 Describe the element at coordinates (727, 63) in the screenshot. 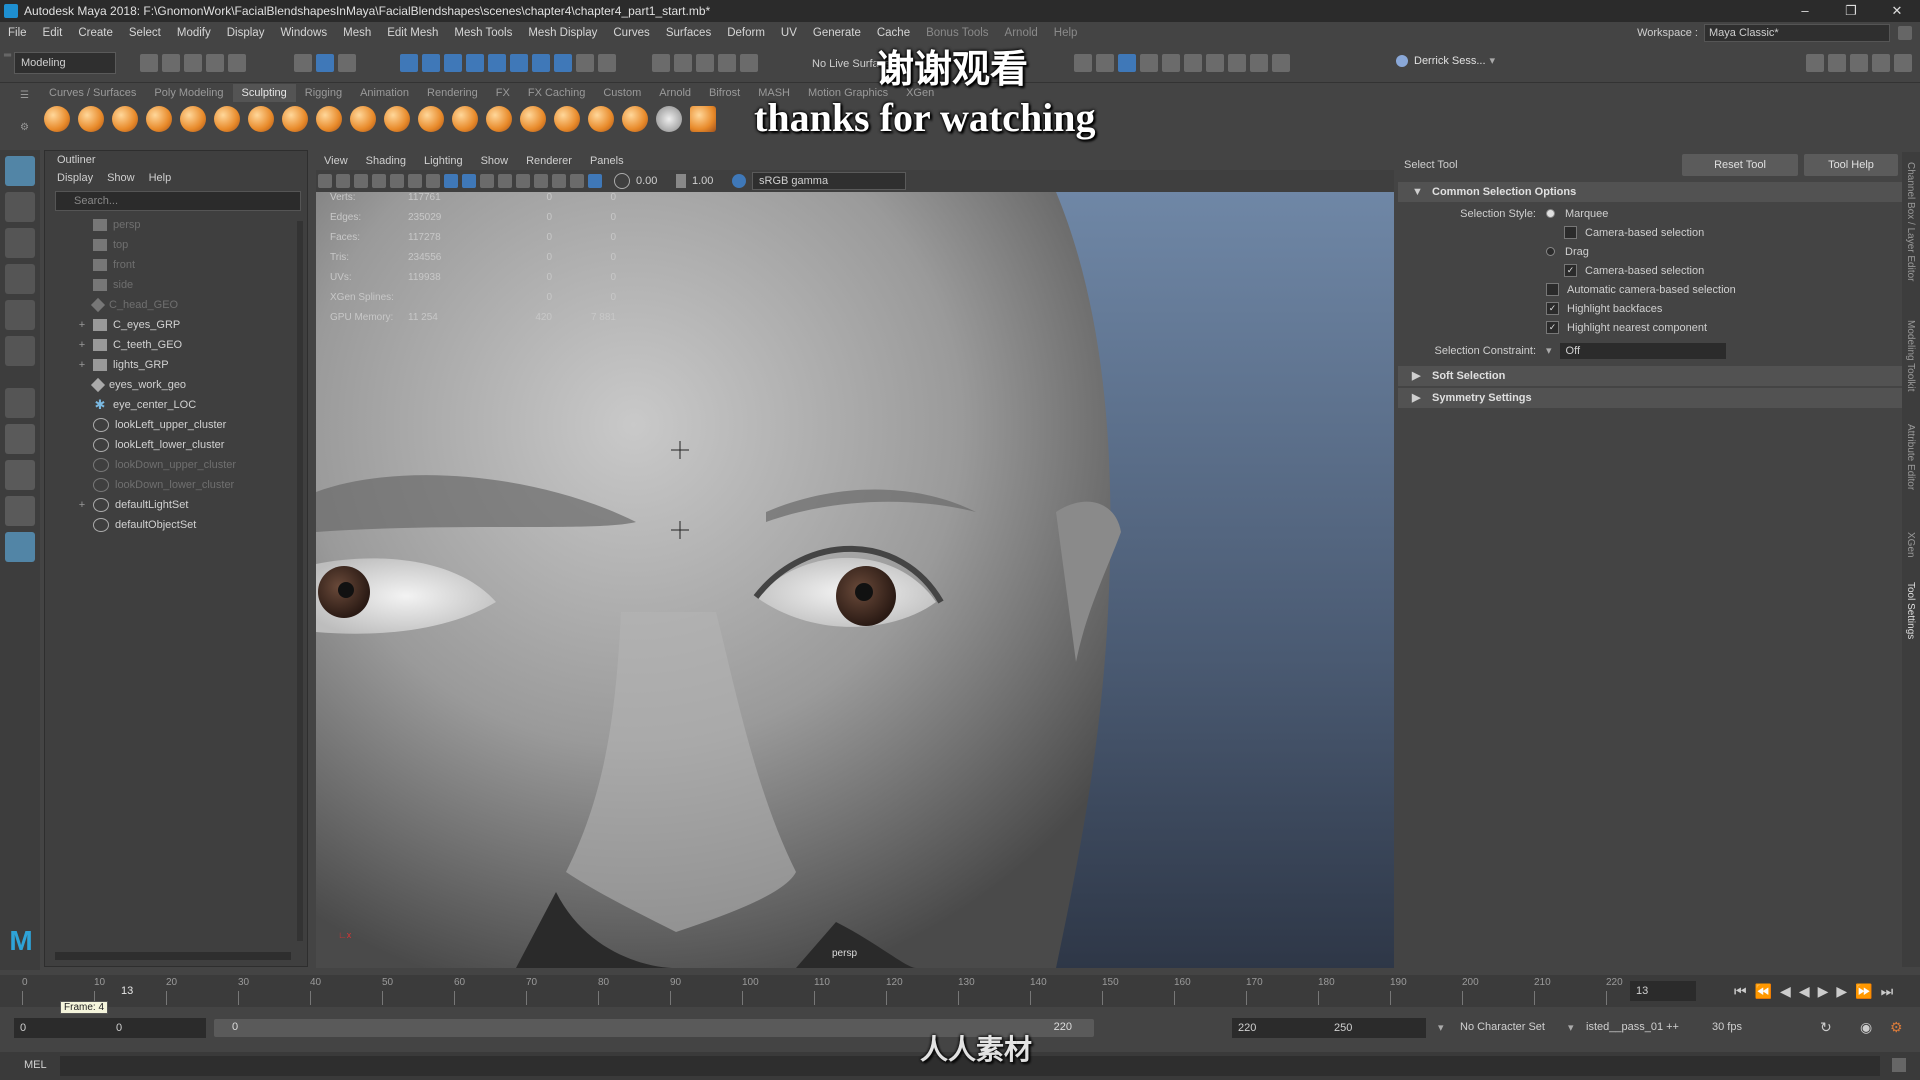

I see `snap-view-plane-icon` at that location.